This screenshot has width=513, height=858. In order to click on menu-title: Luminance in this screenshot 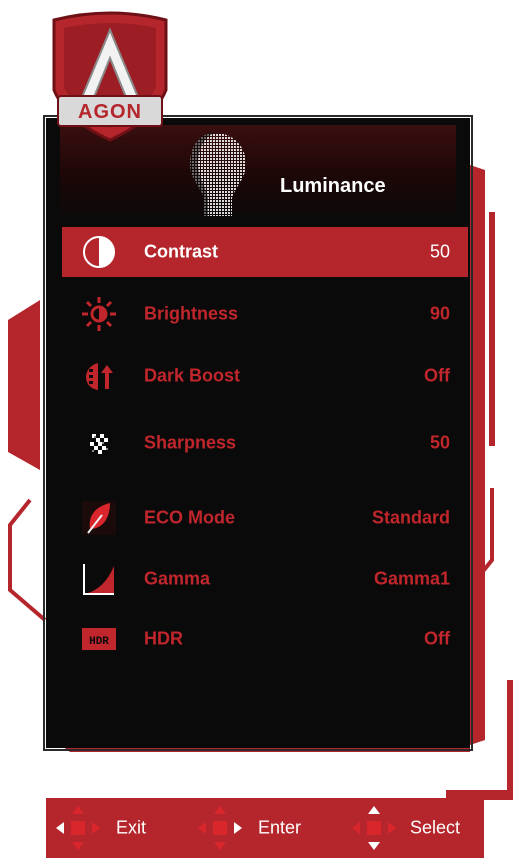, I will do `click(333, 186)`.